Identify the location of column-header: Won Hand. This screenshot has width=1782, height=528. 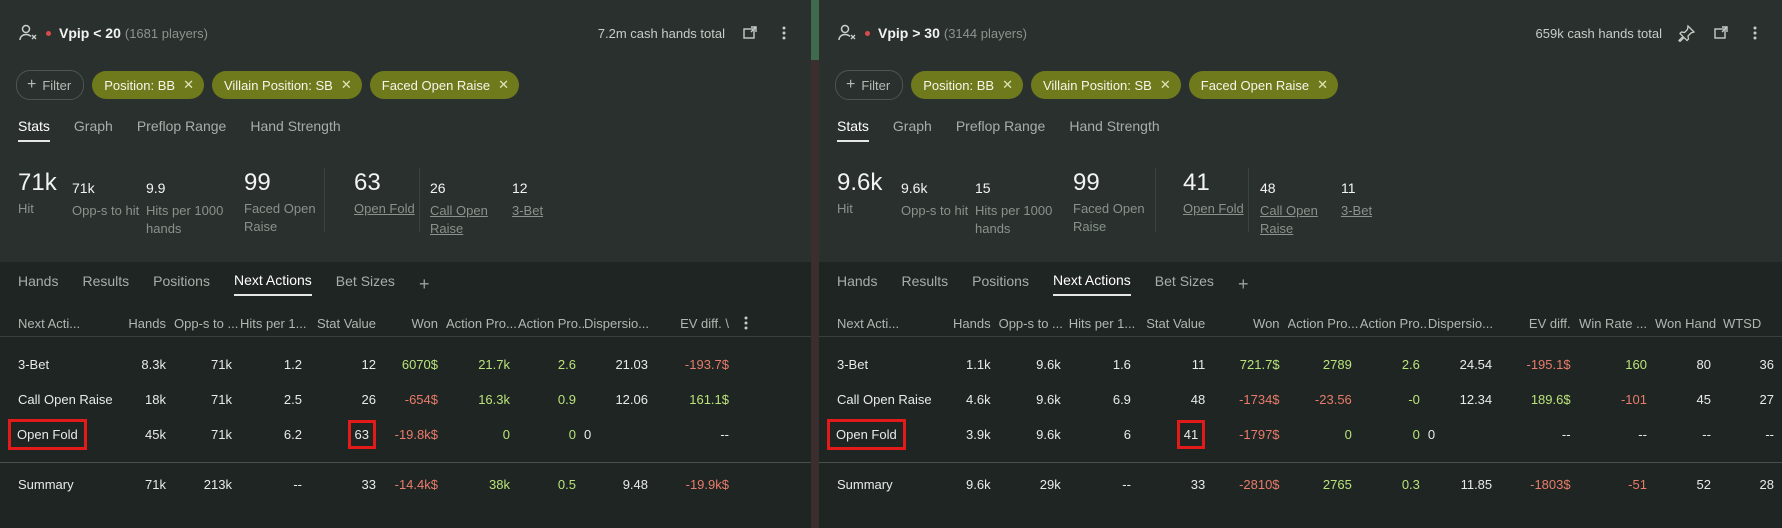
(1686, 323).